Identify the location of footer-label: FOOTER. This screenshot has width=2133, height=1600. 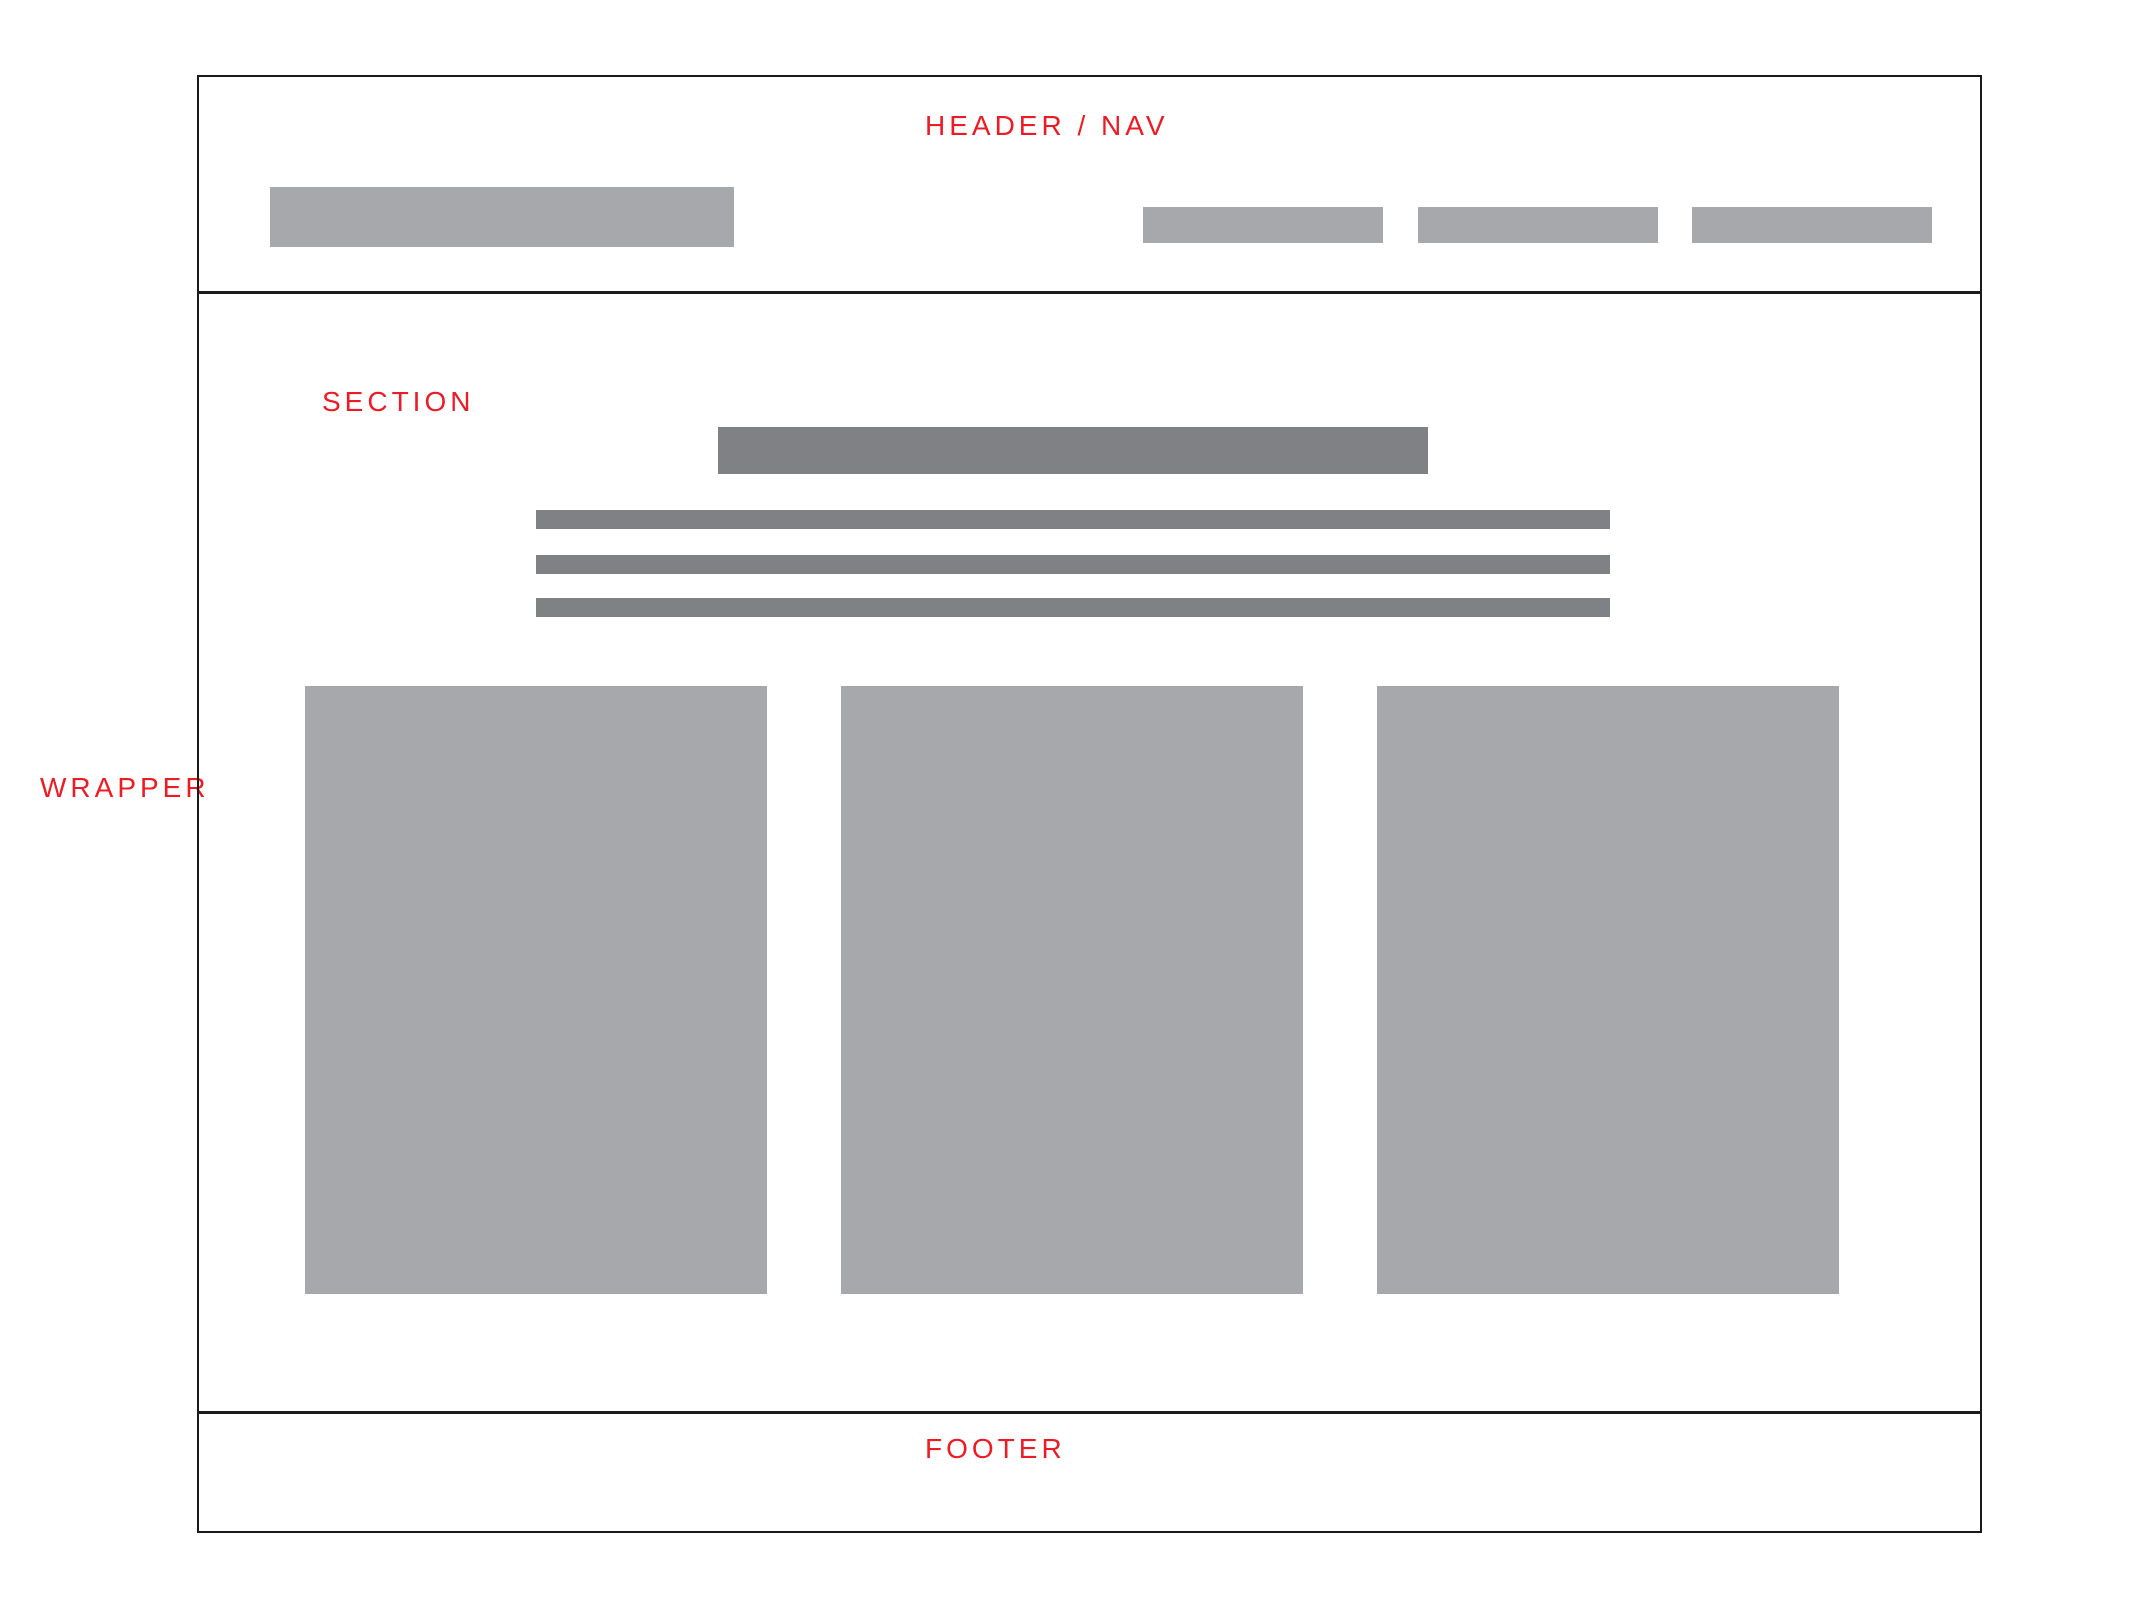
(995, 1448).